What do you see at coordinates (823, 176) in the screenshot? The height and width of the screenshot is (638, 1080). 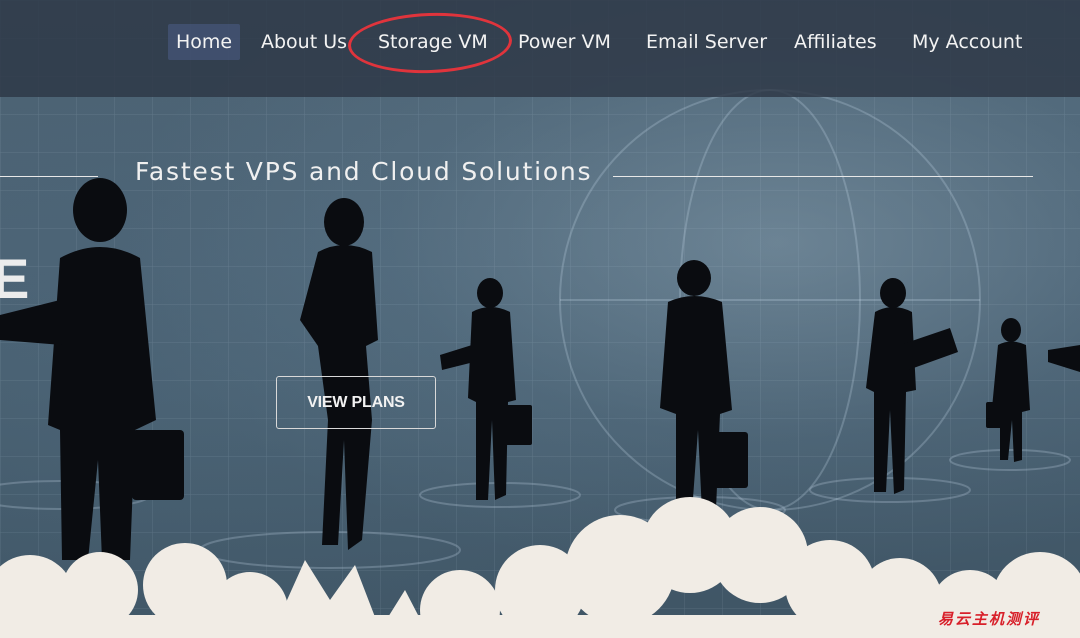 I see `tagline-divider-right` at bounding box center [823, 176].